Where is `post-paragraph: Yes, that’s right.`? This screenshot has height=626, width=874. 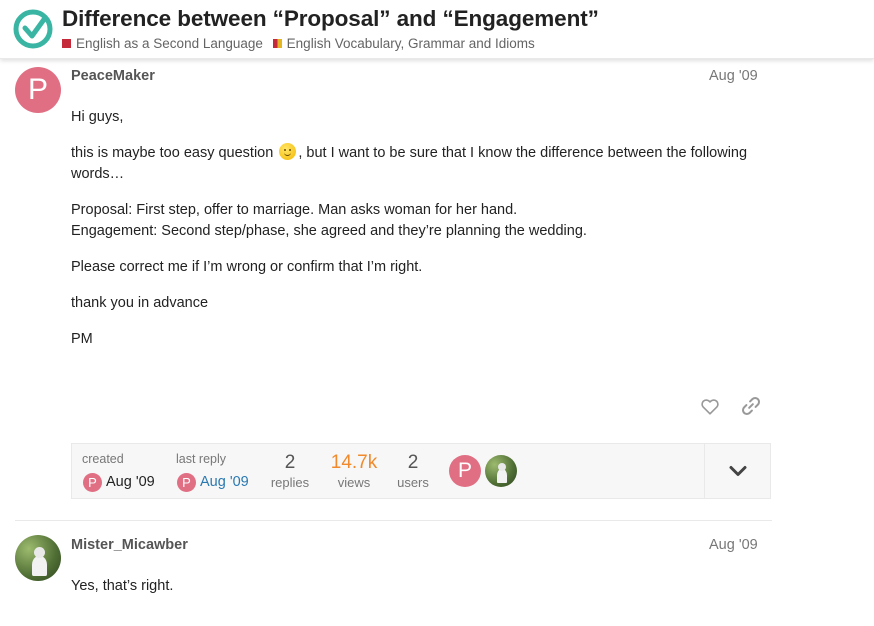
post-paragraph: Yes, that’s right. is located at coordinates (122, 586).